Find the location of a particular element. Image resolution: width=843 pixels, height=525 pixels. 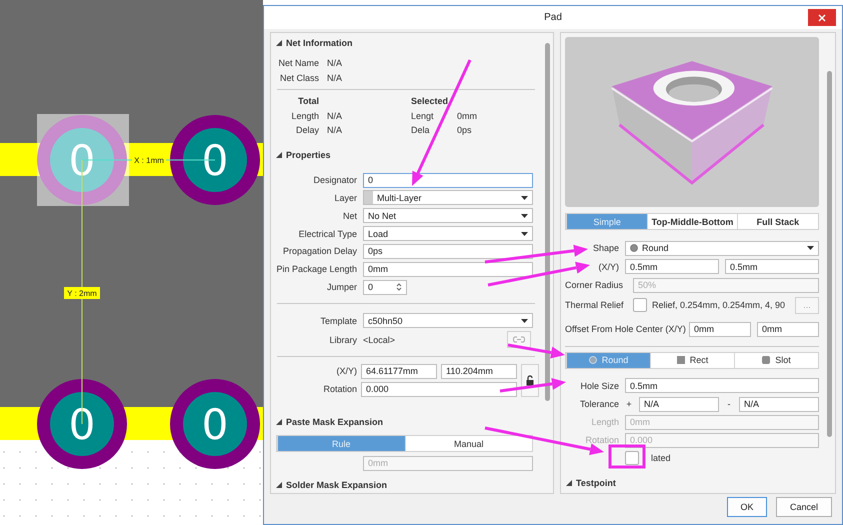

field-label: Layer is located at coordinates (345, 197).